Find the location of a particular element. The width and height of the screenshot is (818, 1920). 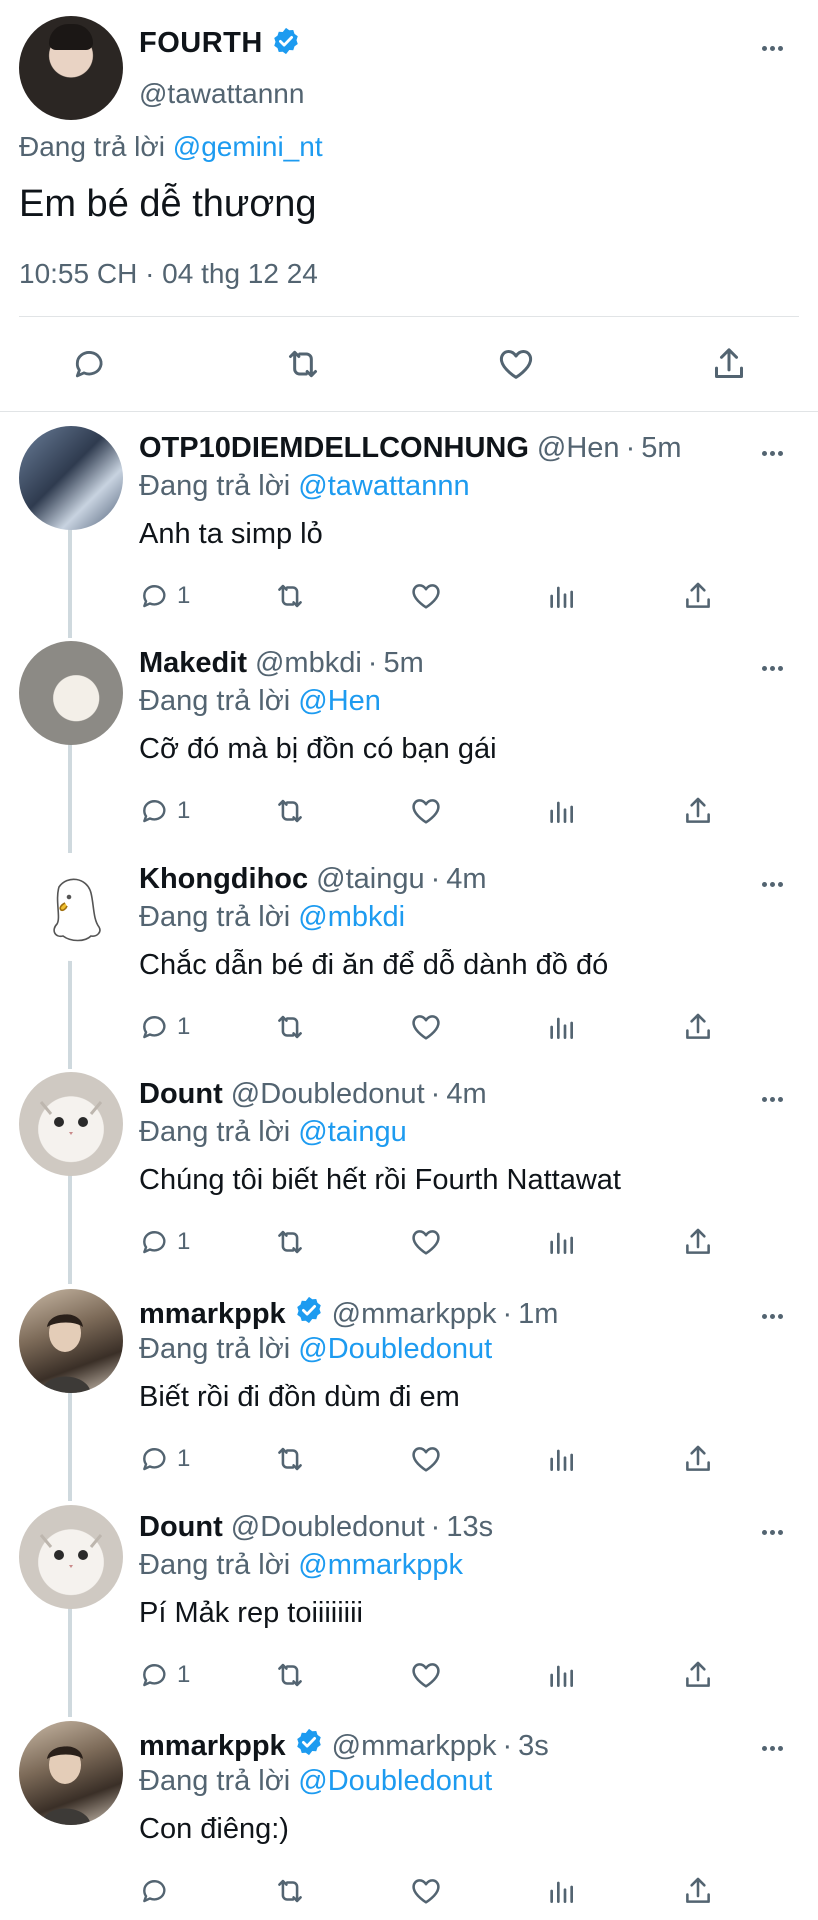

reply-time: 3s is located at coordinates (533, 1746).